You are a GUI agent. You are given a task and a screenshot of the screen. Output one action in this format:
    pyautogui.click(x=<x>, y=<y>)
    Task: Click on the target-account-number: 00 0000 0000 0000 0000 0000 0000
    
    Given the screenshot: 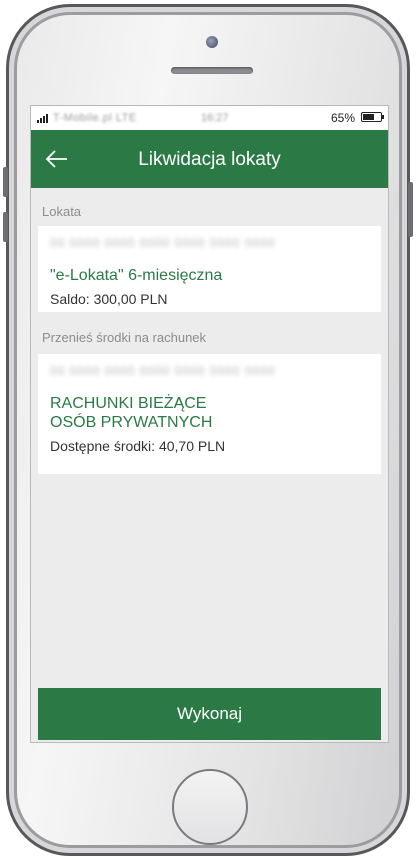 What is the action you would take?
    pyautogui.click(x=163, y=371)
    